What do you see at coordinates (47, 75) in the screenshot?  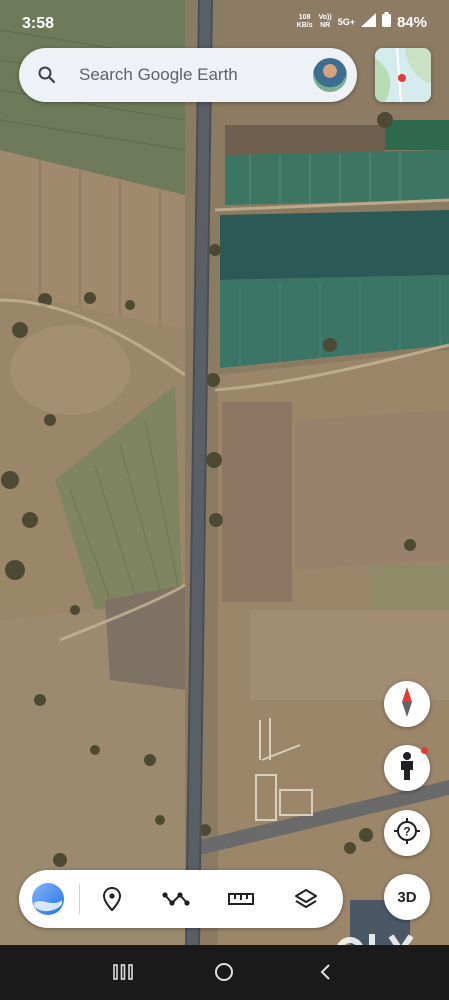 I see `search-icon` at bounding box center [47, 75].